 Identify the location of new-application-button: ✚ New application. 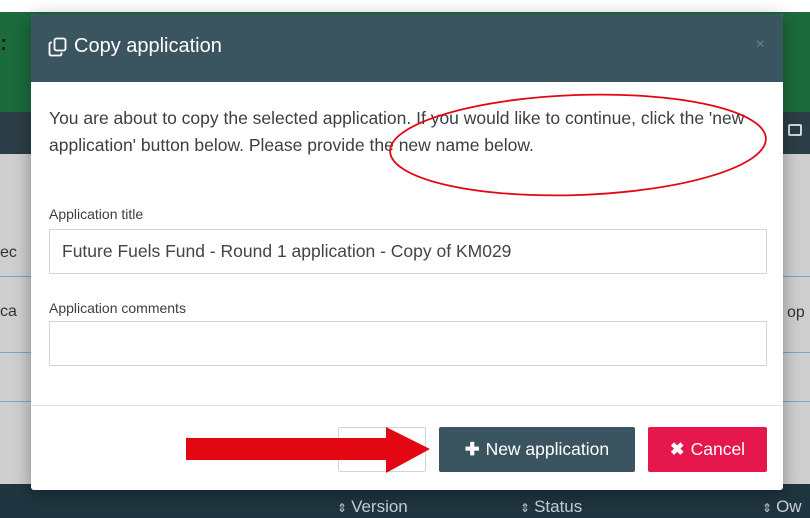
(537, 449).